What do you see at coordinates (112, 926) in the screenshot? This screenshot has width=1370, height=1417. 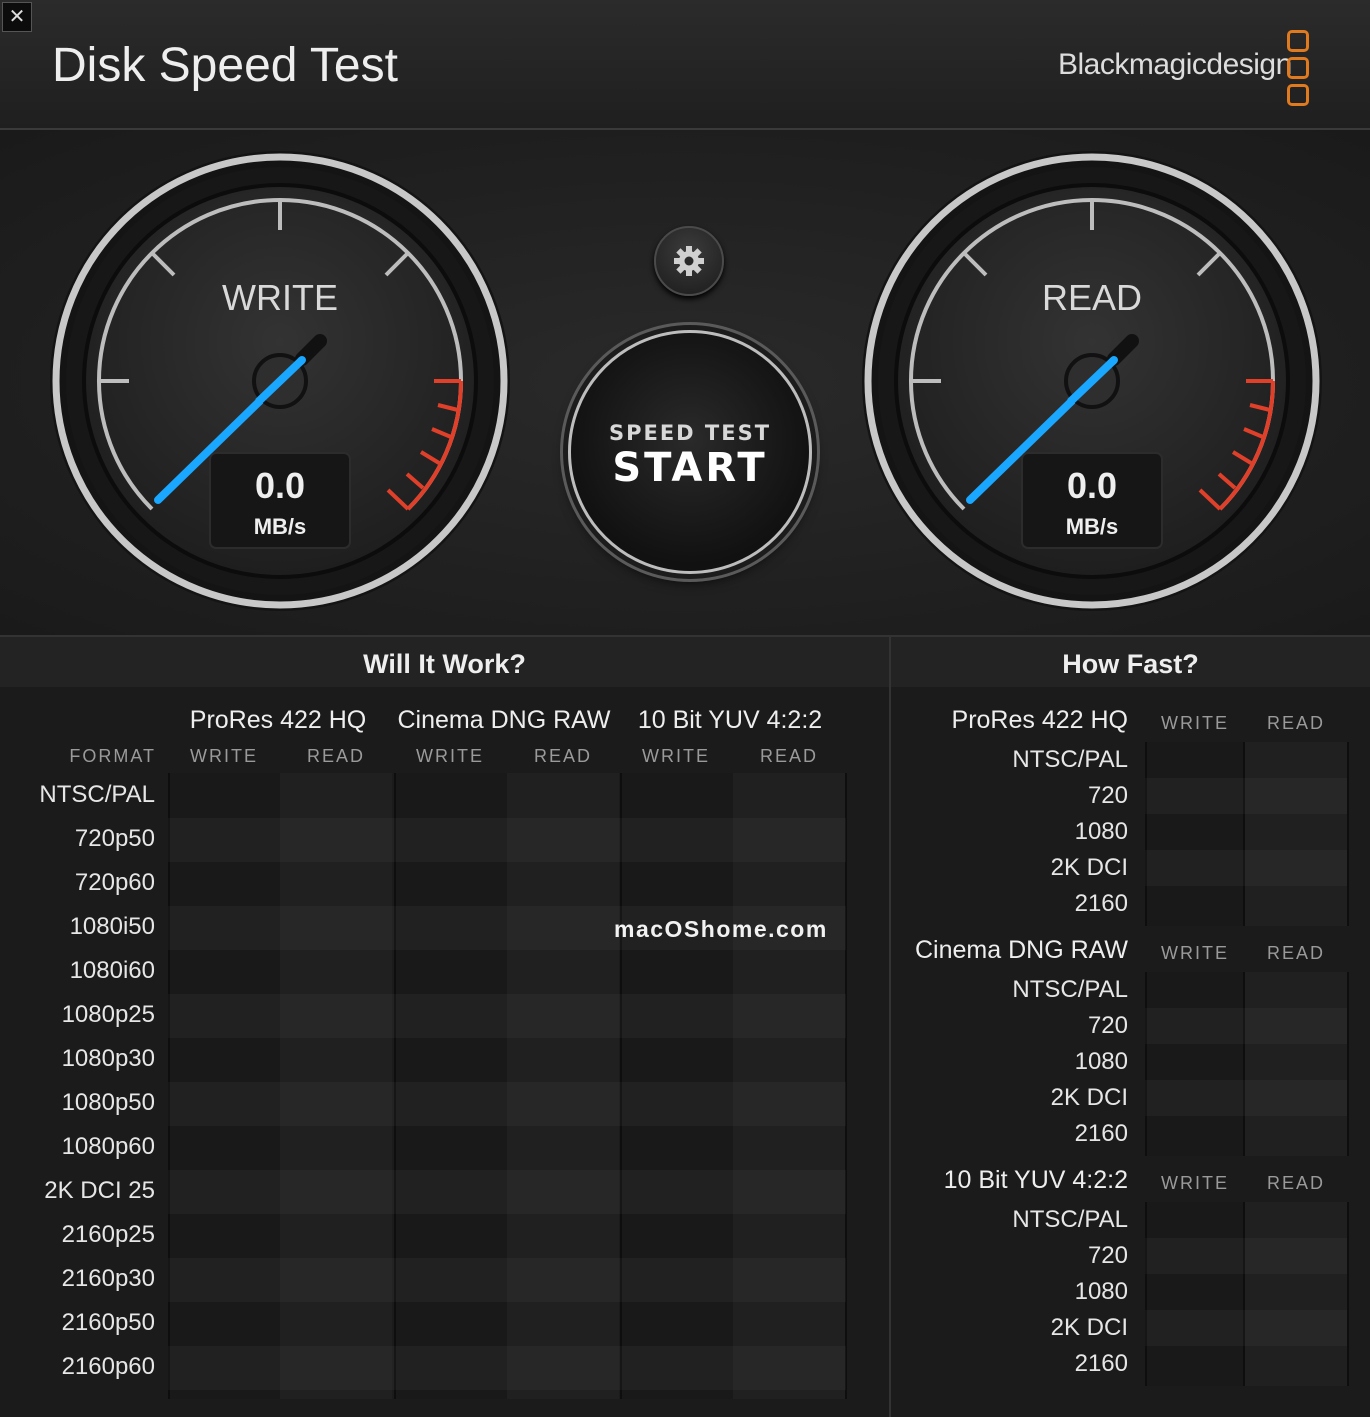 I see `format-row-label: 1080i50` at bounding box center [112, 926].